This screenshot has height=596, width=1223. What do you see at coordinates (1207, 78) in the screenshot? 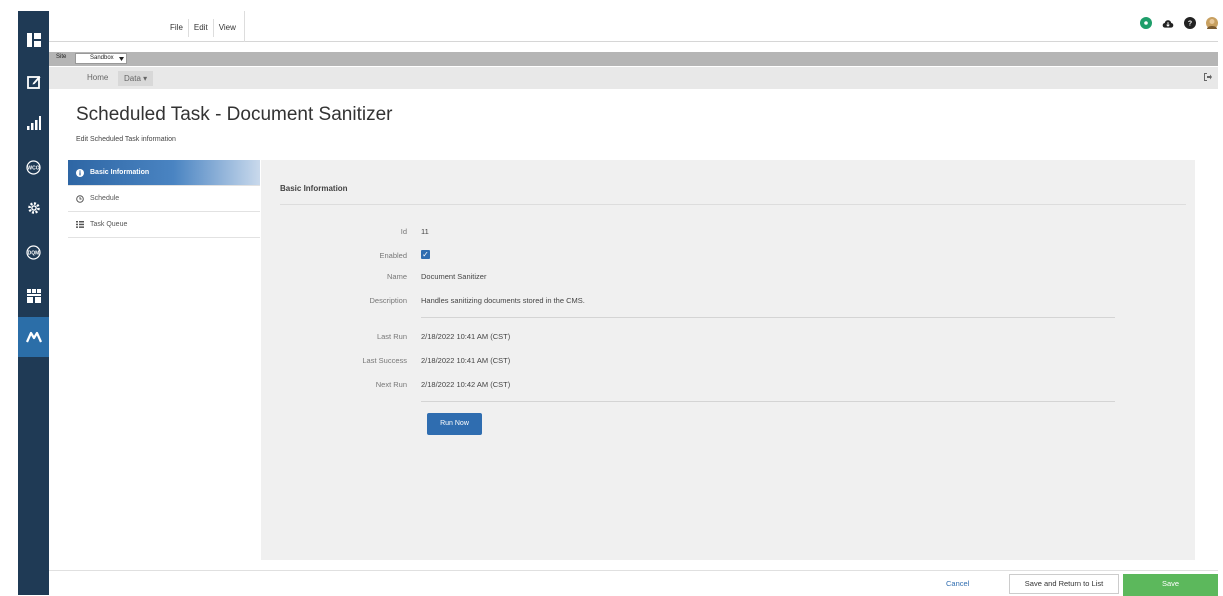
I see `sign-out-icon` at bounding box center [1207, 78].